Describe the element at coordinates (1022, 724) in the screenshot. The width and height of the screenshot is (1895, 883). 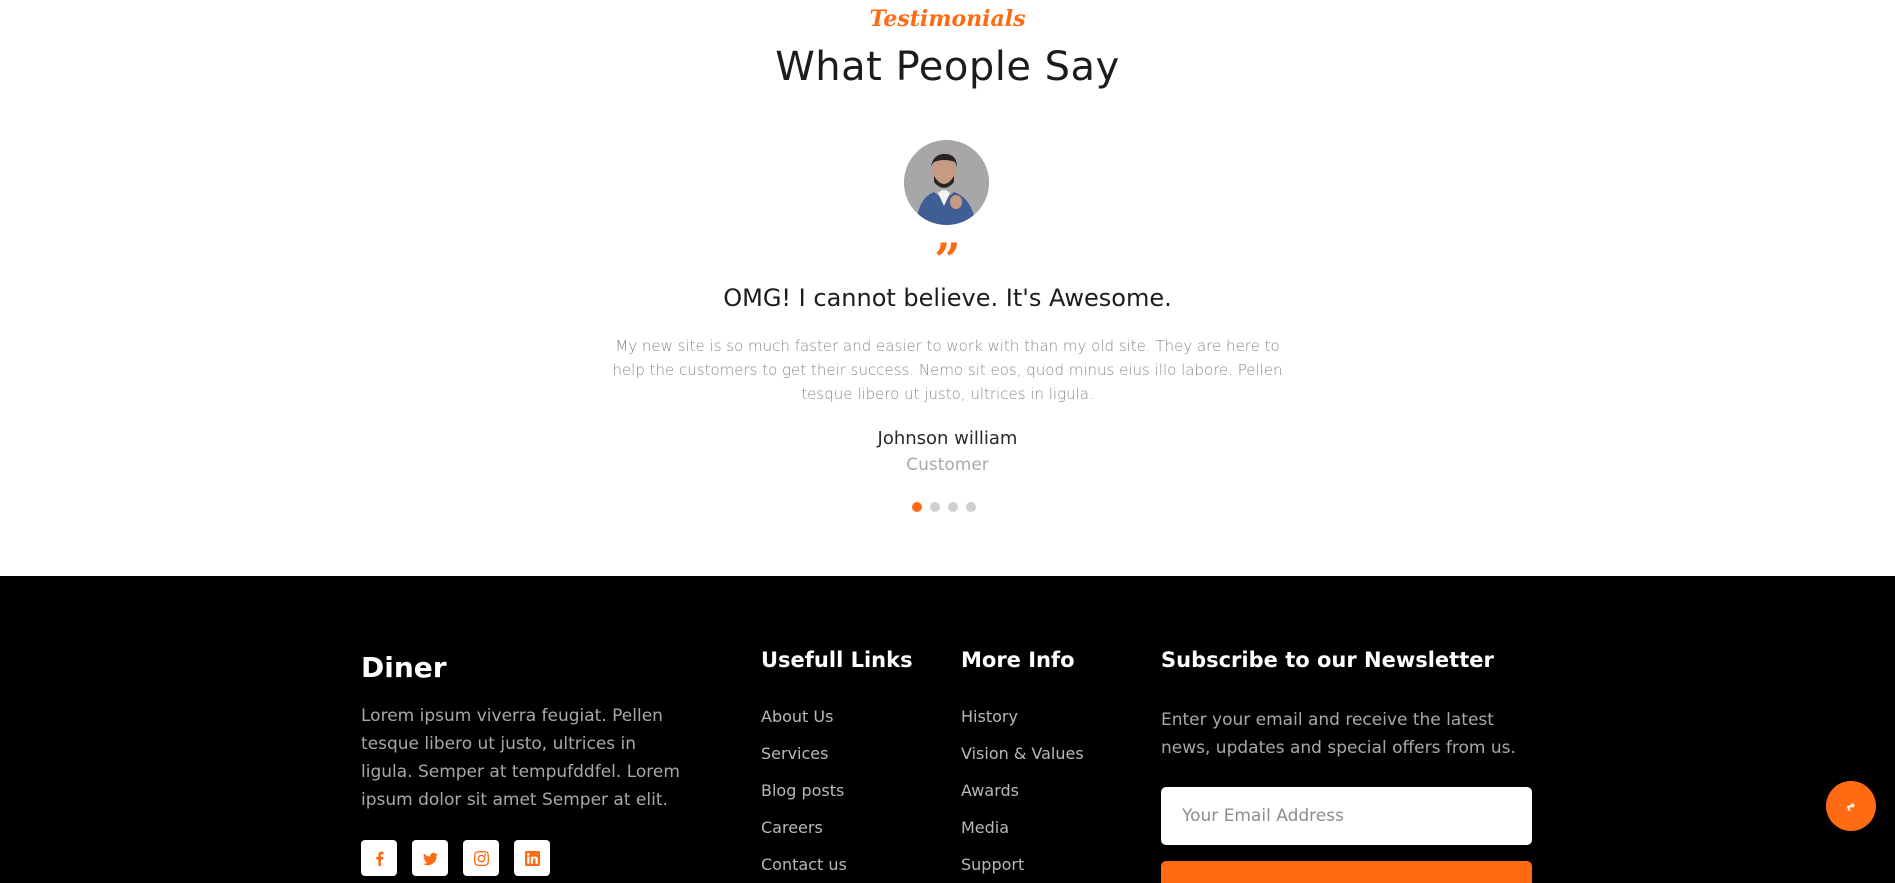
I see `footer-link-history: History` at that location.